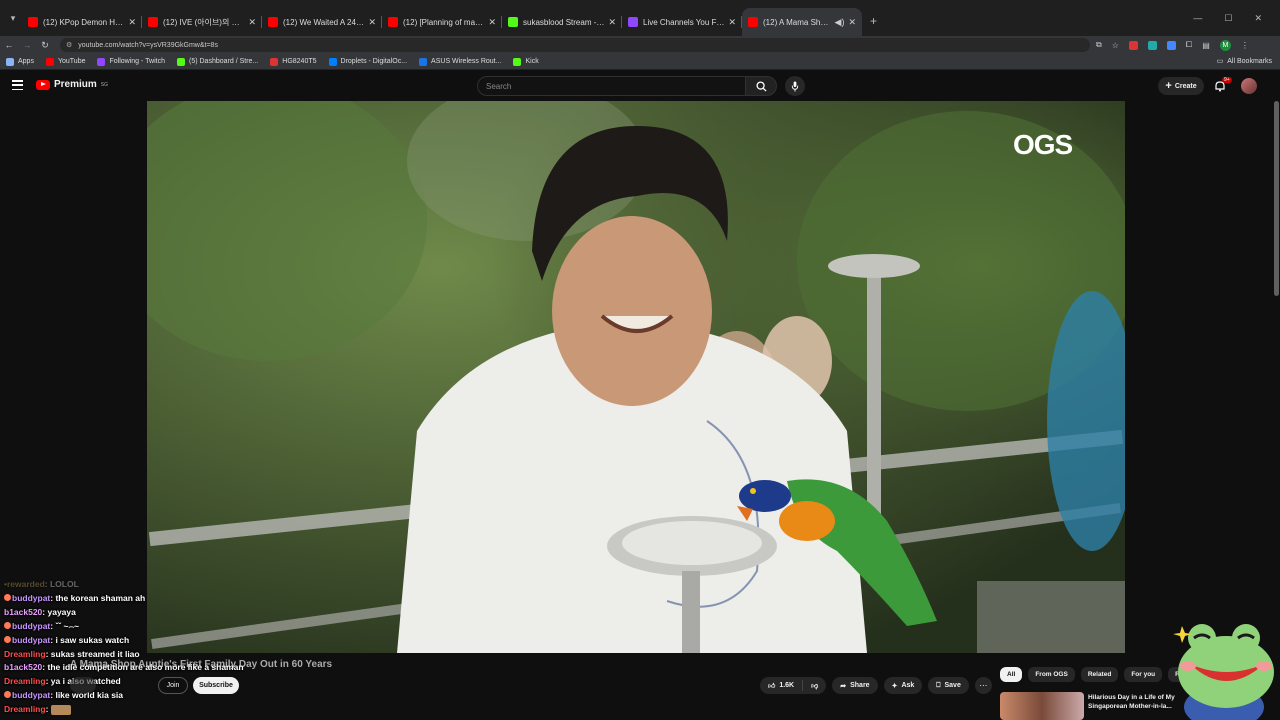 The image size is (1280, 720). I want to click on all-bookmarks-button: ▭ All Bookmarks, so click(1244, 61).